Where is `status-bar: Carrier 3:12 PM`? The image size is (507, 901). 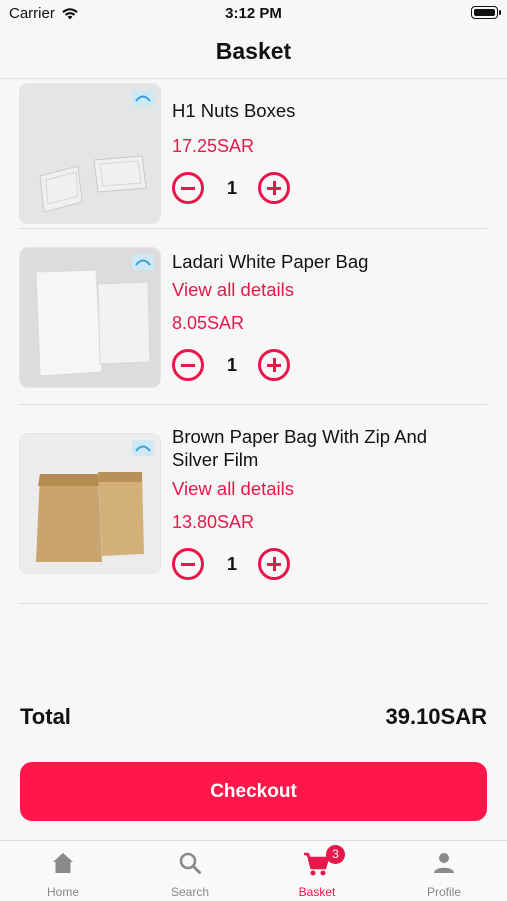
status-bar: Carrier 3:12 PM is located at coordinates (253, 15).